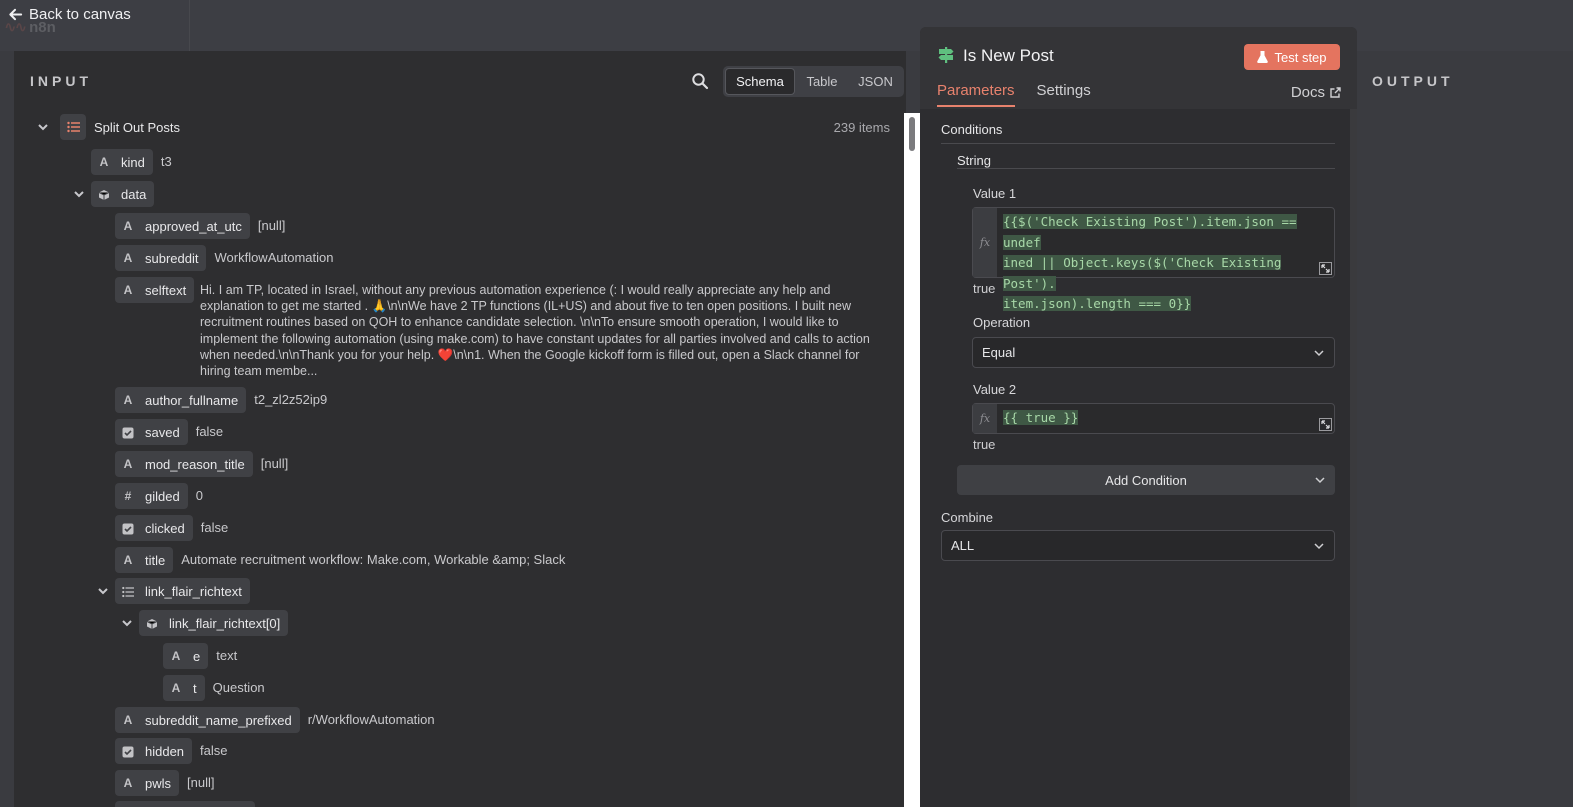 The image size is (1573, 807). What do you see at coordinates (227, 655) in the screenshot?
I see `field-value: text` at bounding box center [227, 655].